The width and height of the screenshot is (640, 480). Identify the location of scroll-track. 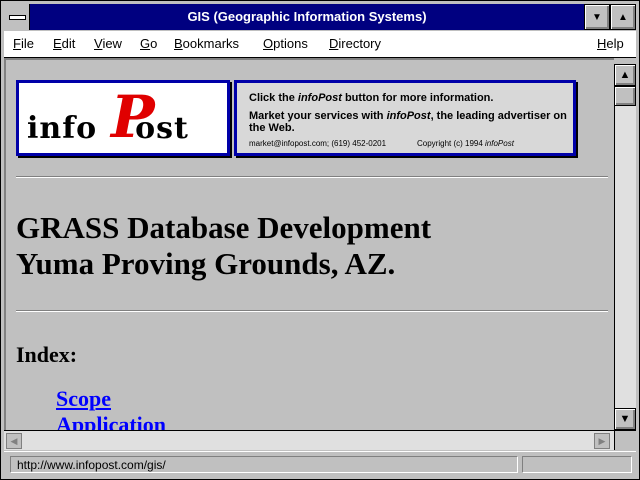
(625, 247).